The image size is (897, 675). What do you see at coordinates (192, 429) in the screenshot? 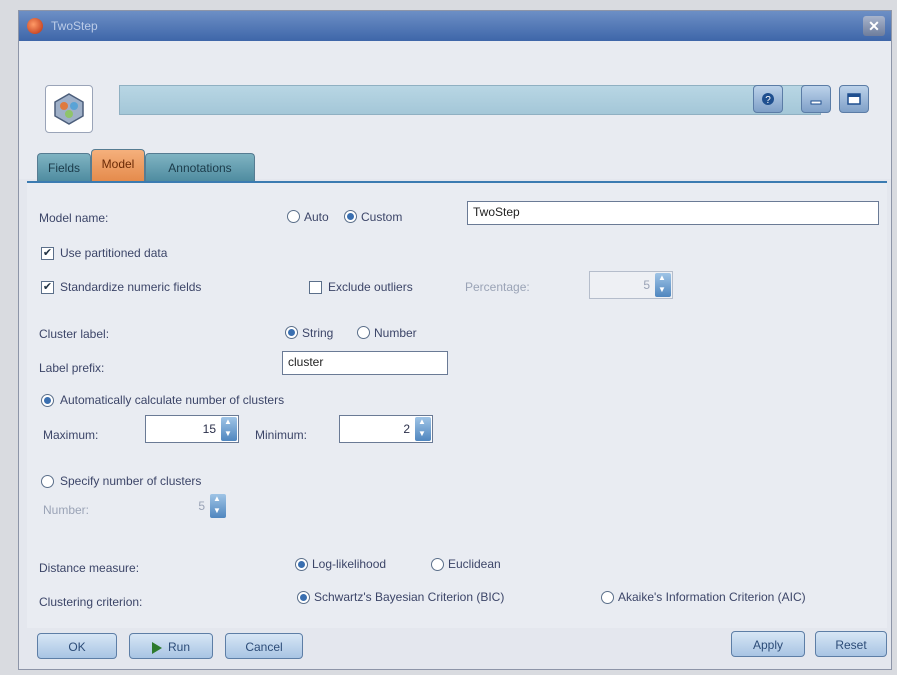
I see `maximum-spinner: 15` at bounding box center [192, 429].